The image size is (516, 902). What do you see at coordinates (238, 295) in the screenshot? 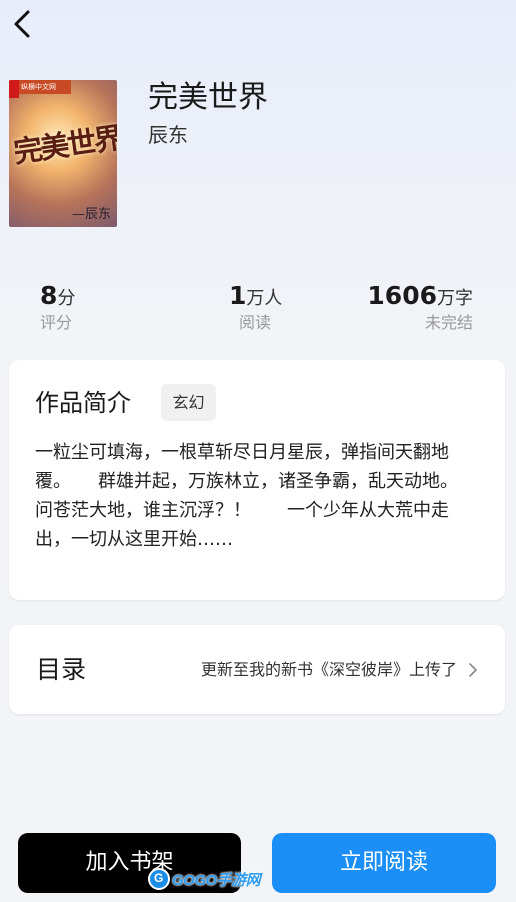
I see `readers-value: 1` at bounding box center [238, 295].